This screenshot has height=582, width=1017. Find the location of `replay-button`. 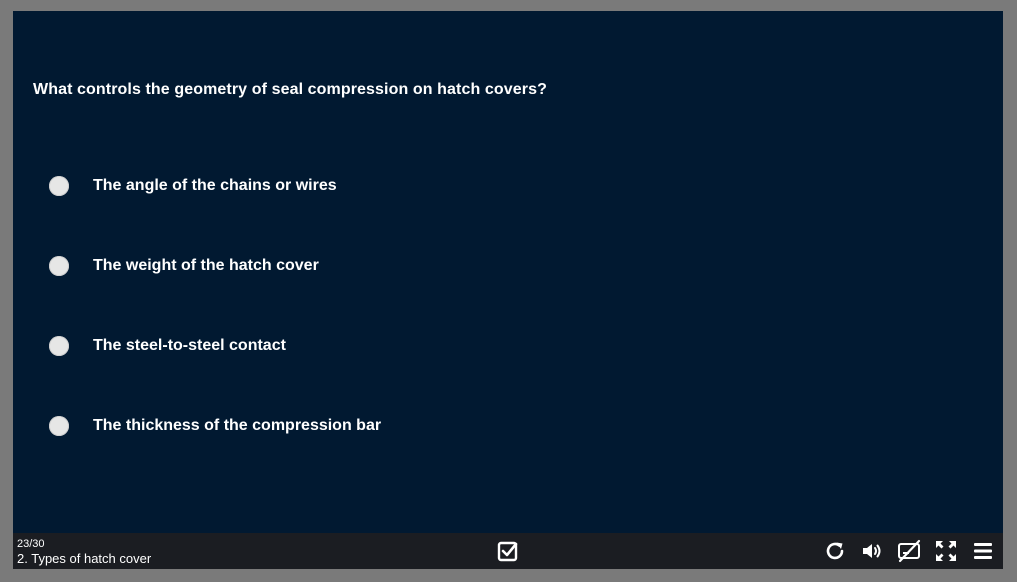

replay-button is located at coordinates (835, 551).